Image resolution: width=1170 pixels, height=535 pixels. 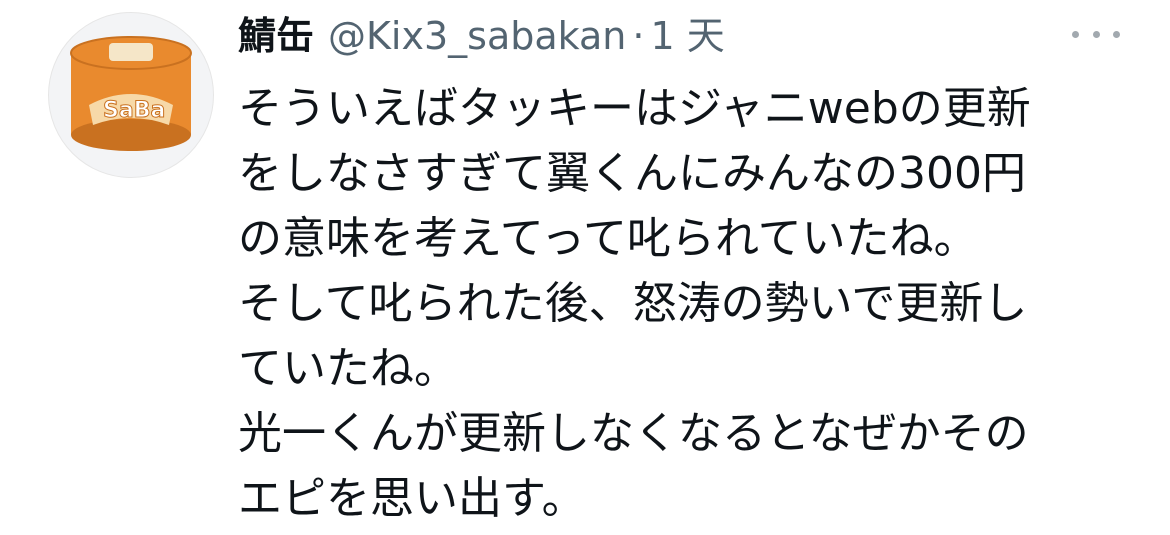 I want to click on display-name: 鯖缶, so click(x=276, y=36).